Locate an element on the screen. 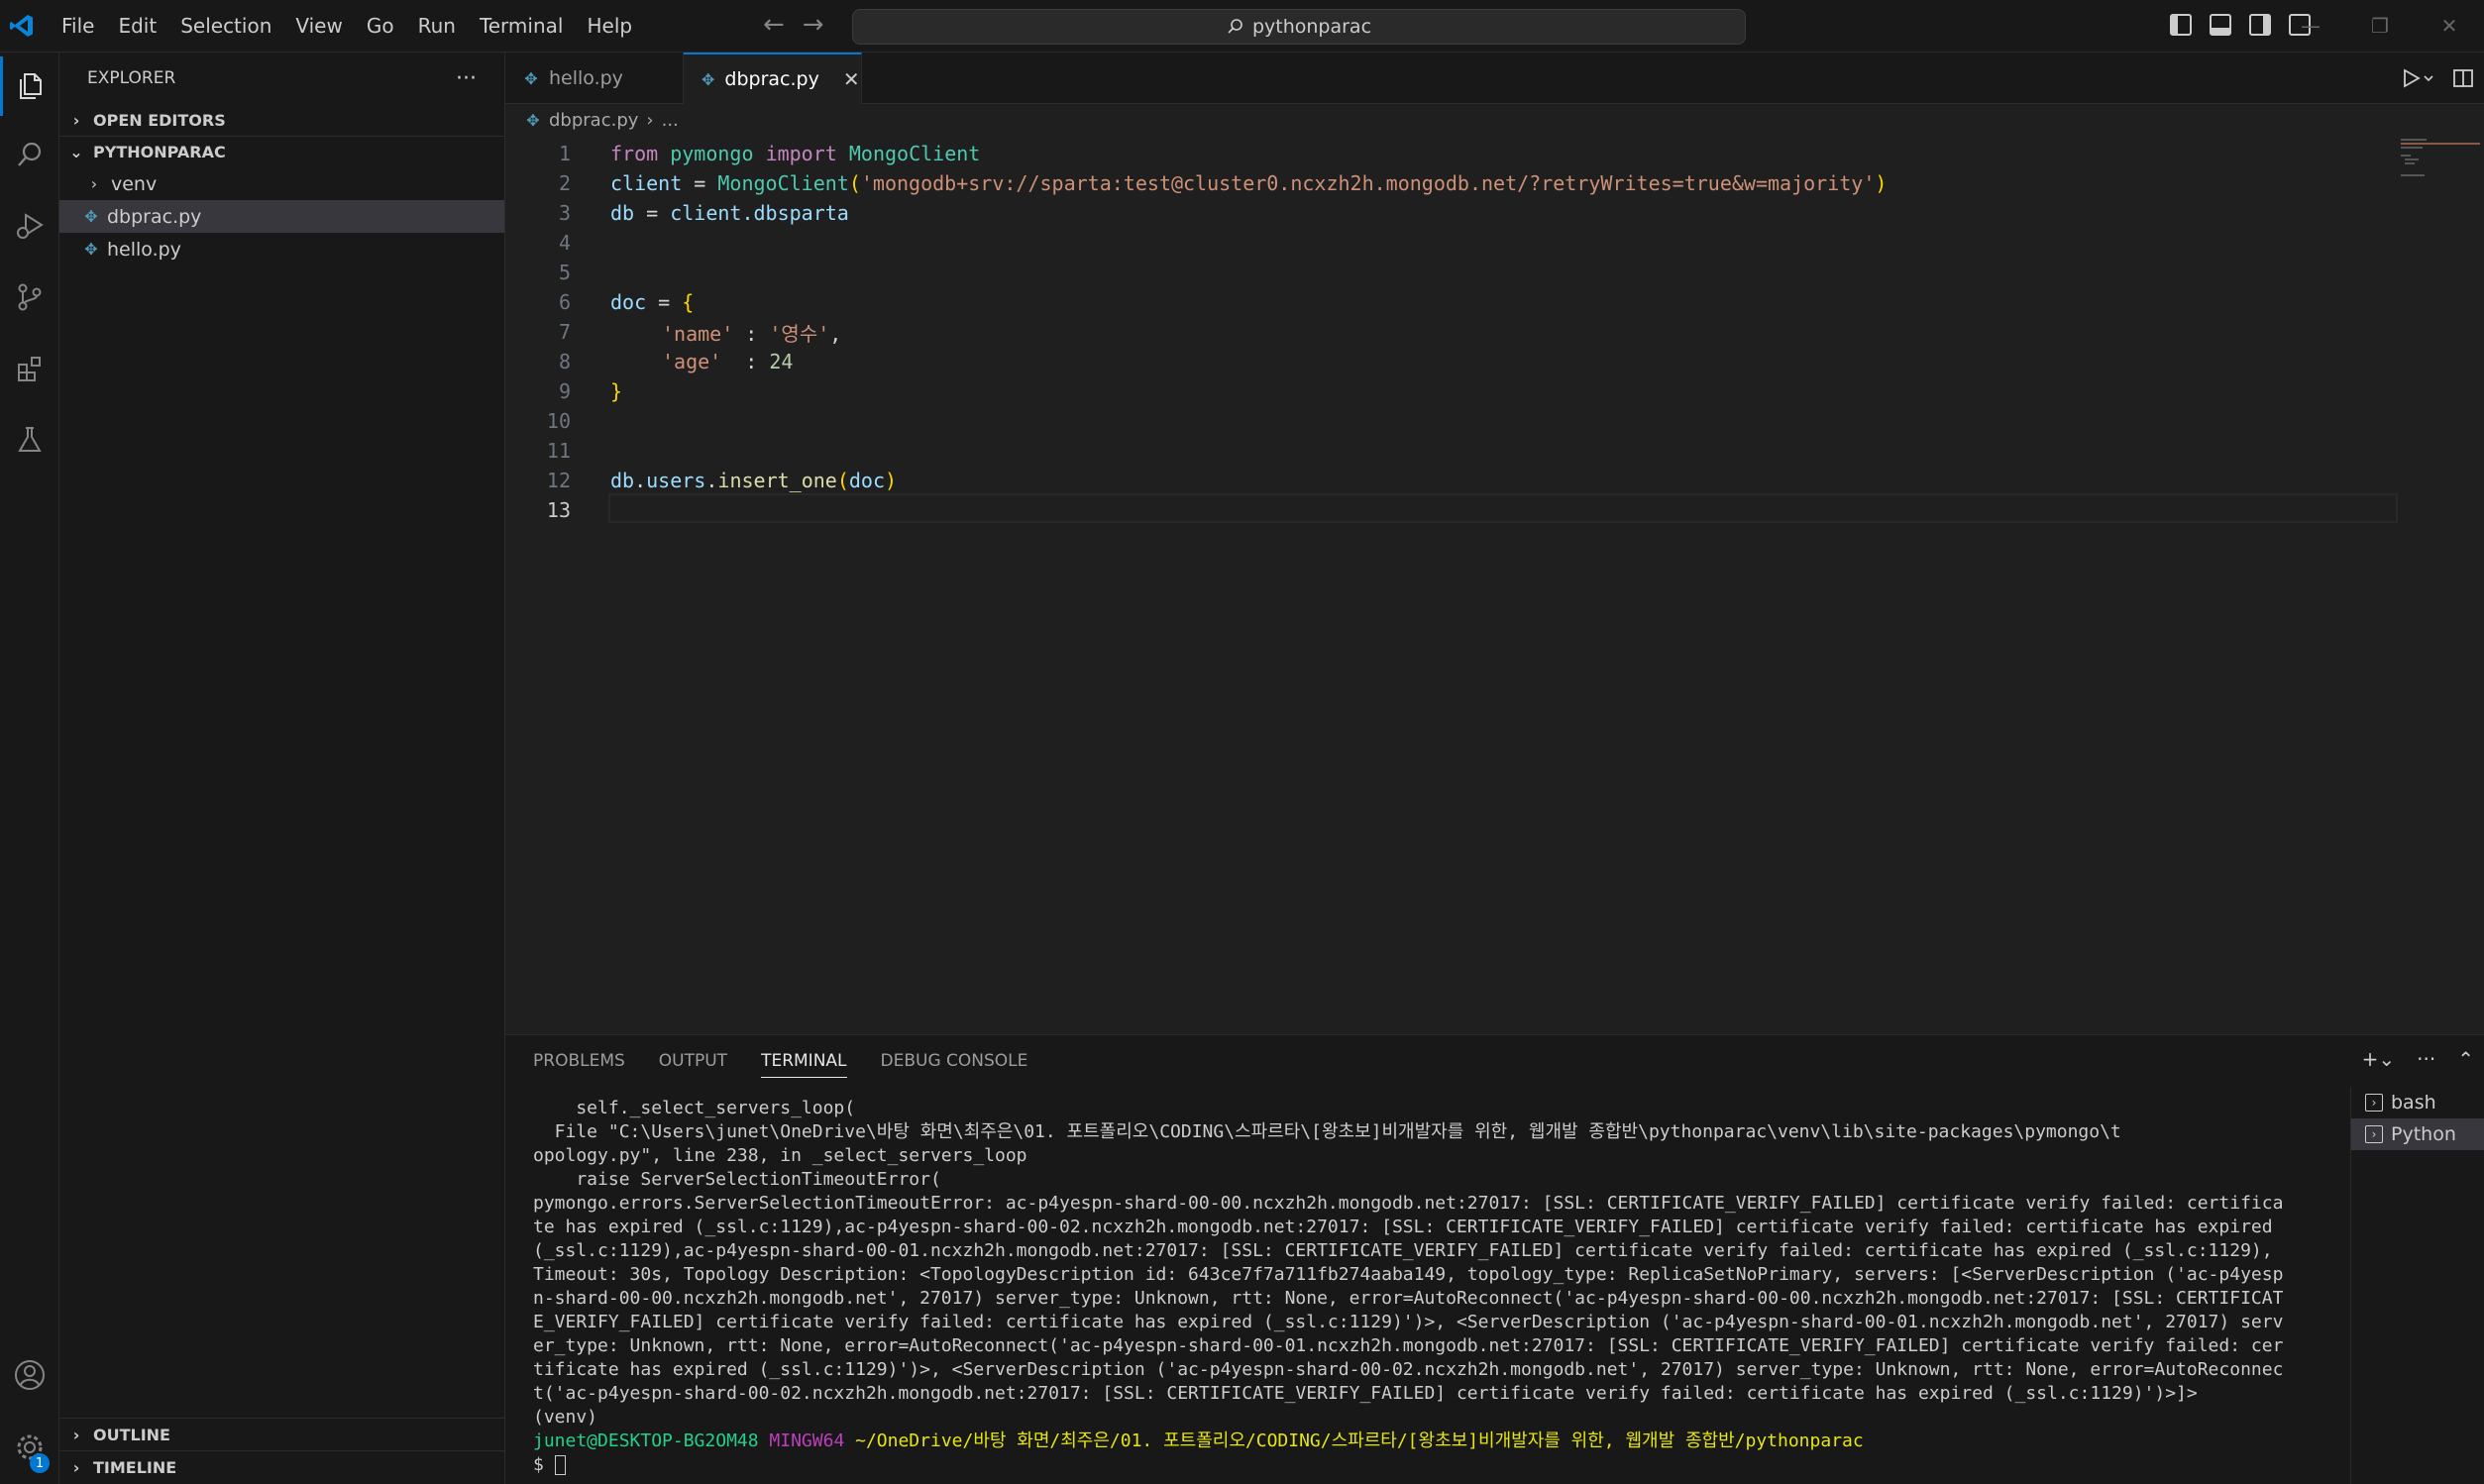  outline-section: › OUTLINE is located at coordinates (282, 1435).